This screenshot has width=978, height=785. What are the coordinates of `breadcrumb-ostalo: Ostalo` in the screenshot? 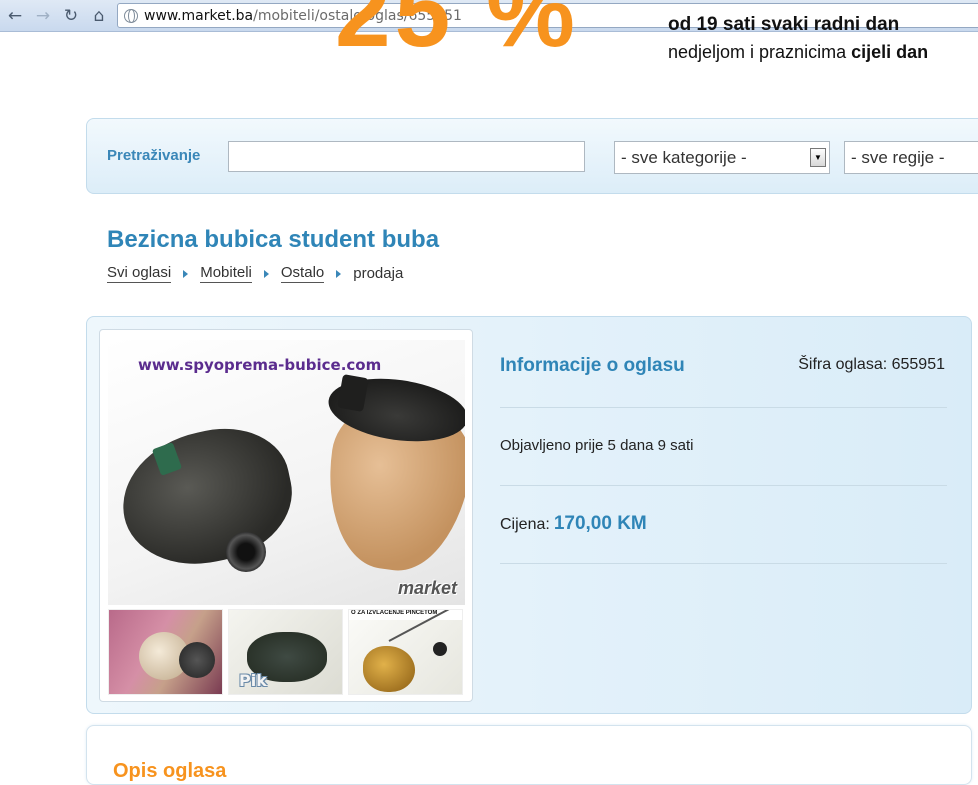 It's located at (302, 273).